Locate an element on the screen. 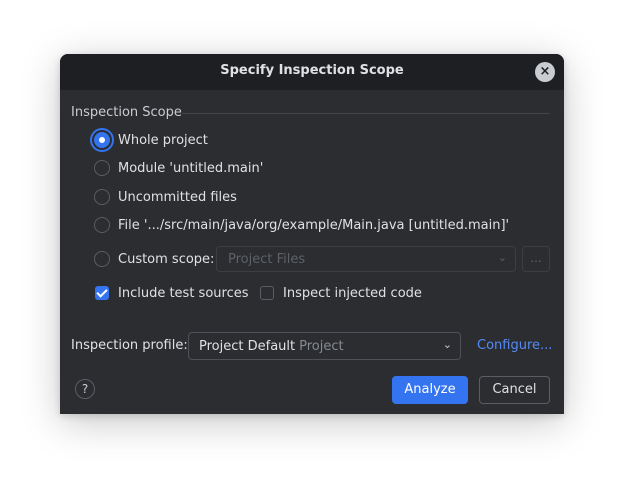 The height and width of the screenshot is (480, 624). dialog-title: Specify Inspection Scope is located at coordinates (312, 70).